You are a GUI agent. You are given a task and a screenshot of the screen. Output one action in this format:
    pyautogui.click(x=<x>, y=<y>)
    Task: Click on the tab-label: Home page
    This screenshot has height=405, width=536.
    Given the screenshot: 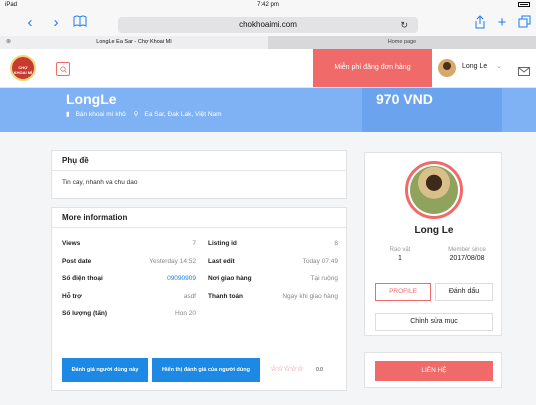 What is the action you would take?
    pyautogui.click(x=402, y=42)
    